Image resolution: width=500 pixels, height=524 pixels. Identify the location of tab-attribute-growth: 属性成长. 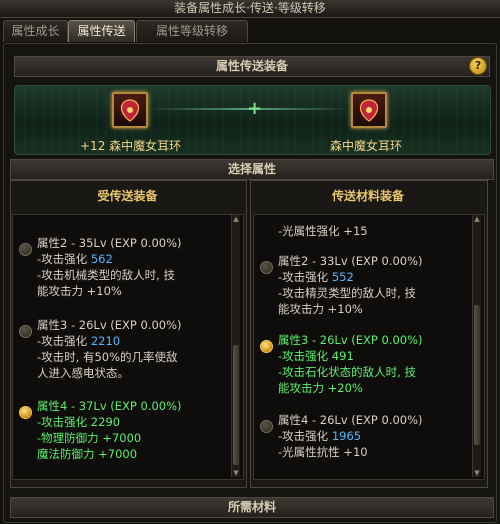
(35, 31).